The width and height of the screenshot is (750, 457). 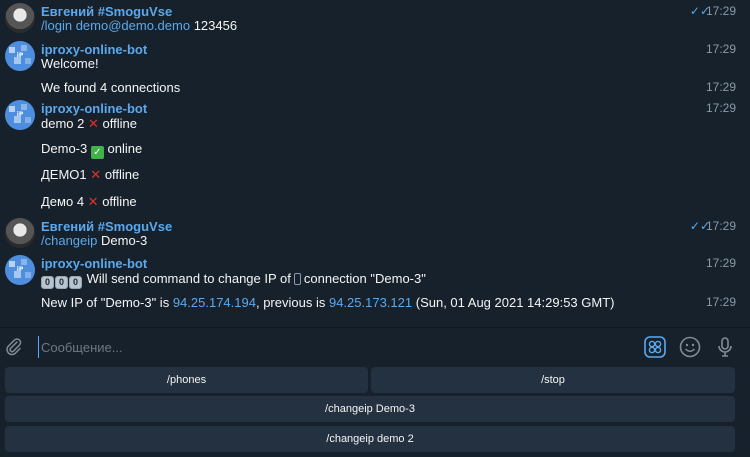 What do you see at coordinates (186, 380) in the screenshot?
I see `keyboard-button-phones: /phones` at bounding box center [186, 380].